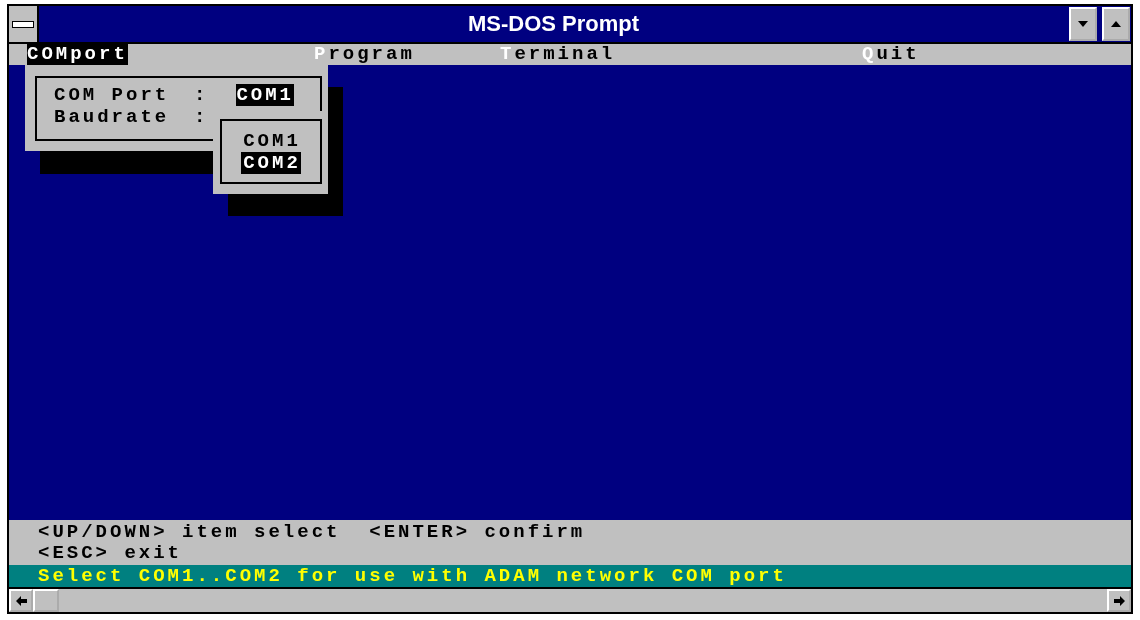 The height and width of the screenshot is (620, 1140). What do you see at coordinates (24, 24) in the screenshot?
I see `system-menu-button` at bounding box center [24, 24].